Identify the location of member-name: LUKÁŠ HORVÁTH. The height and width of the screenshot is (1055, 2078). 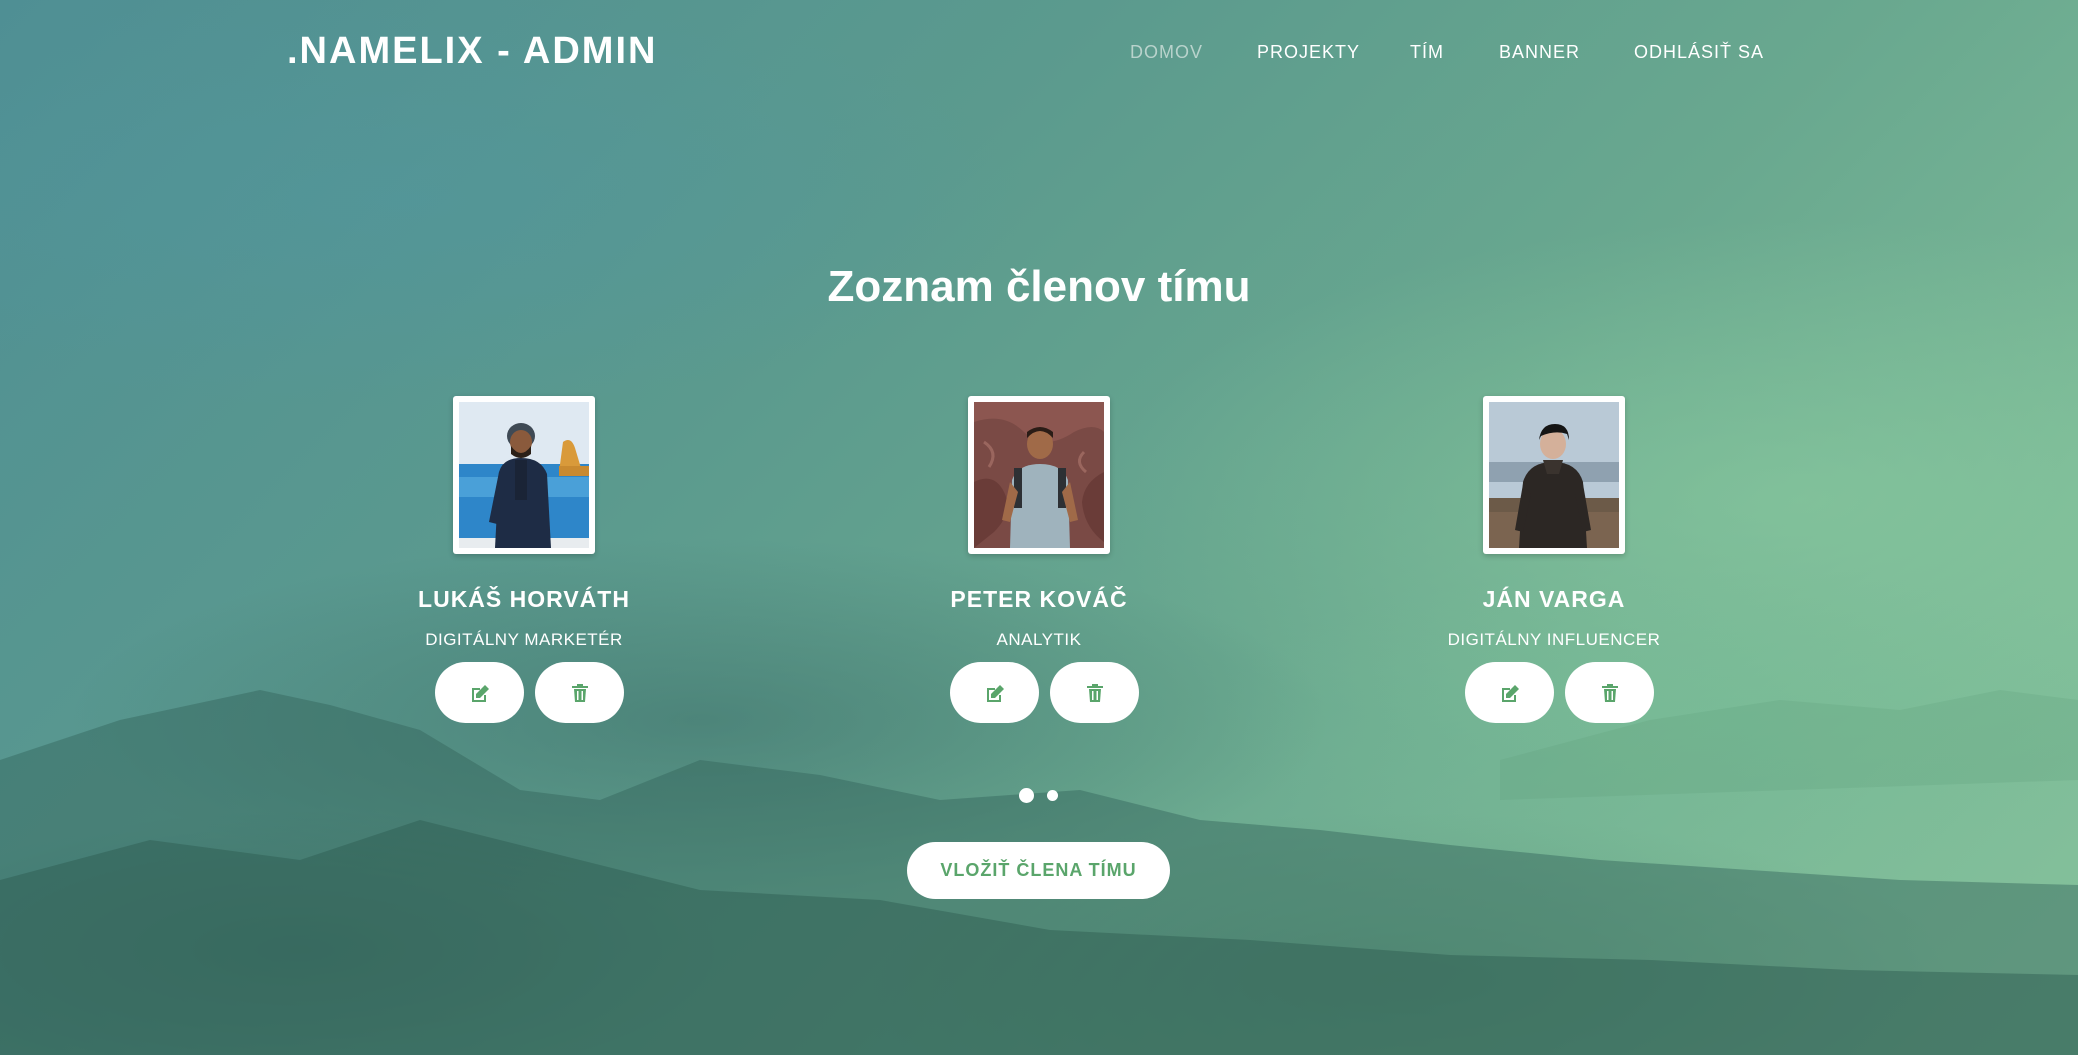
(524, 599).